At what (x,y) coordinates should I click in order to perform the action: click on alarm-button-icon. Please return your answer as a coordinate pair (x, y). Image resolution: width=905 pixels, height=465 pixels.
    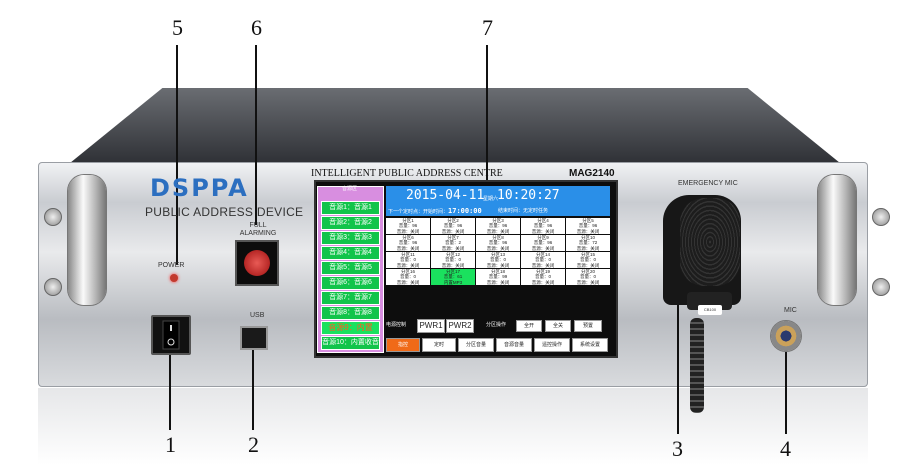
    Looking at the image, I should click on (257, 263).